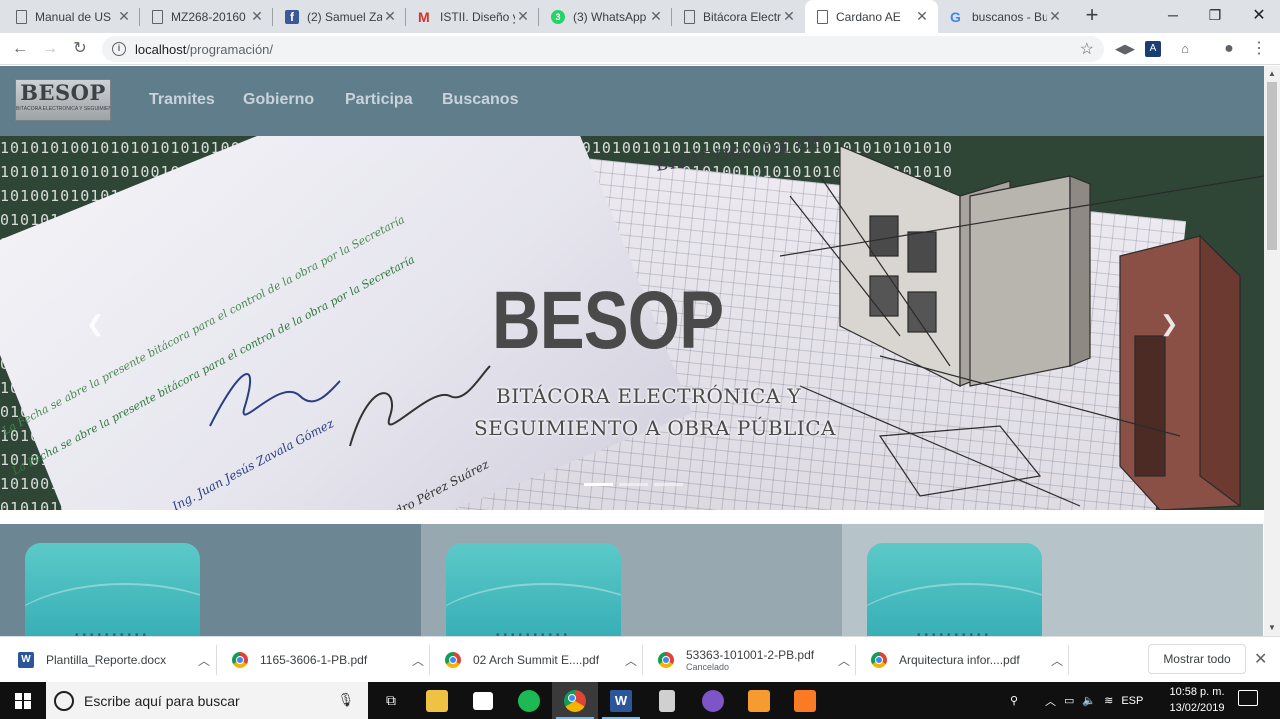  Describe the element at coordinates (1087, 49) in the screenshot. I see `bookmark-star-icon: ☆` at that location.